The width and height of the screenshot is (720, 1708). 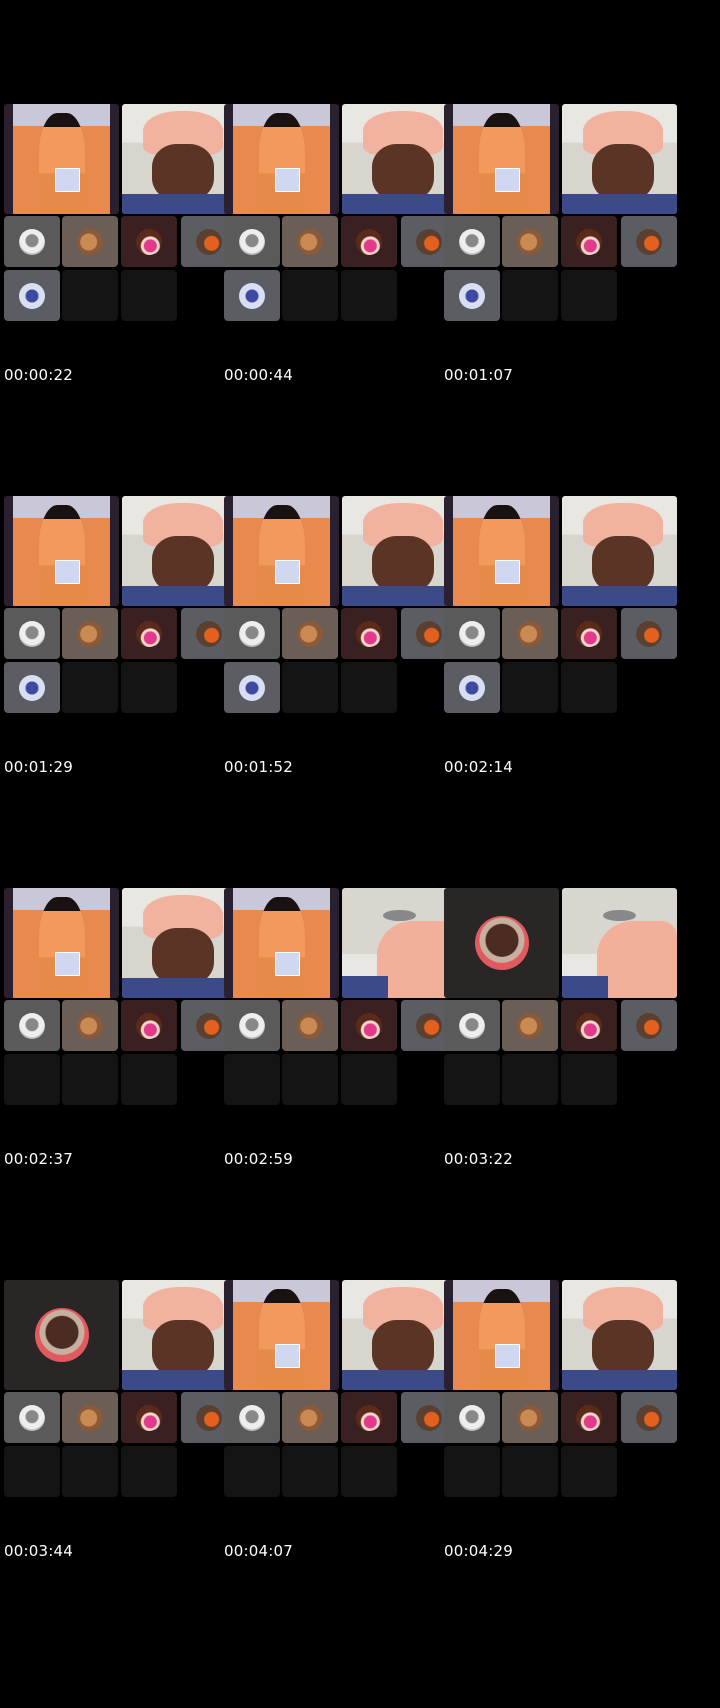 I want to click on frame-cell: 00:00:22, so click(x=118, y=213).